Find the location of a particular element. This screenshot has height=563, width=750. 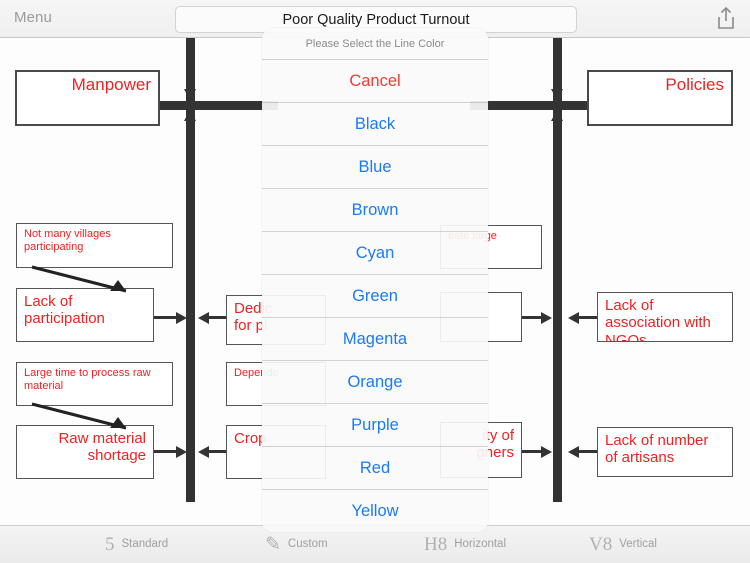

action-sheet-option-blue: Blue is located at coordinates (375, 167).